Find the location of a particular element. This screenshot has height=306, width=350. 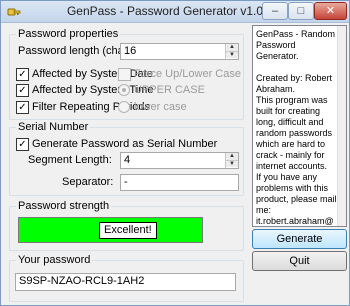

generate-as-serial-checkbox: ✓ is located at coordinates (22, 144).